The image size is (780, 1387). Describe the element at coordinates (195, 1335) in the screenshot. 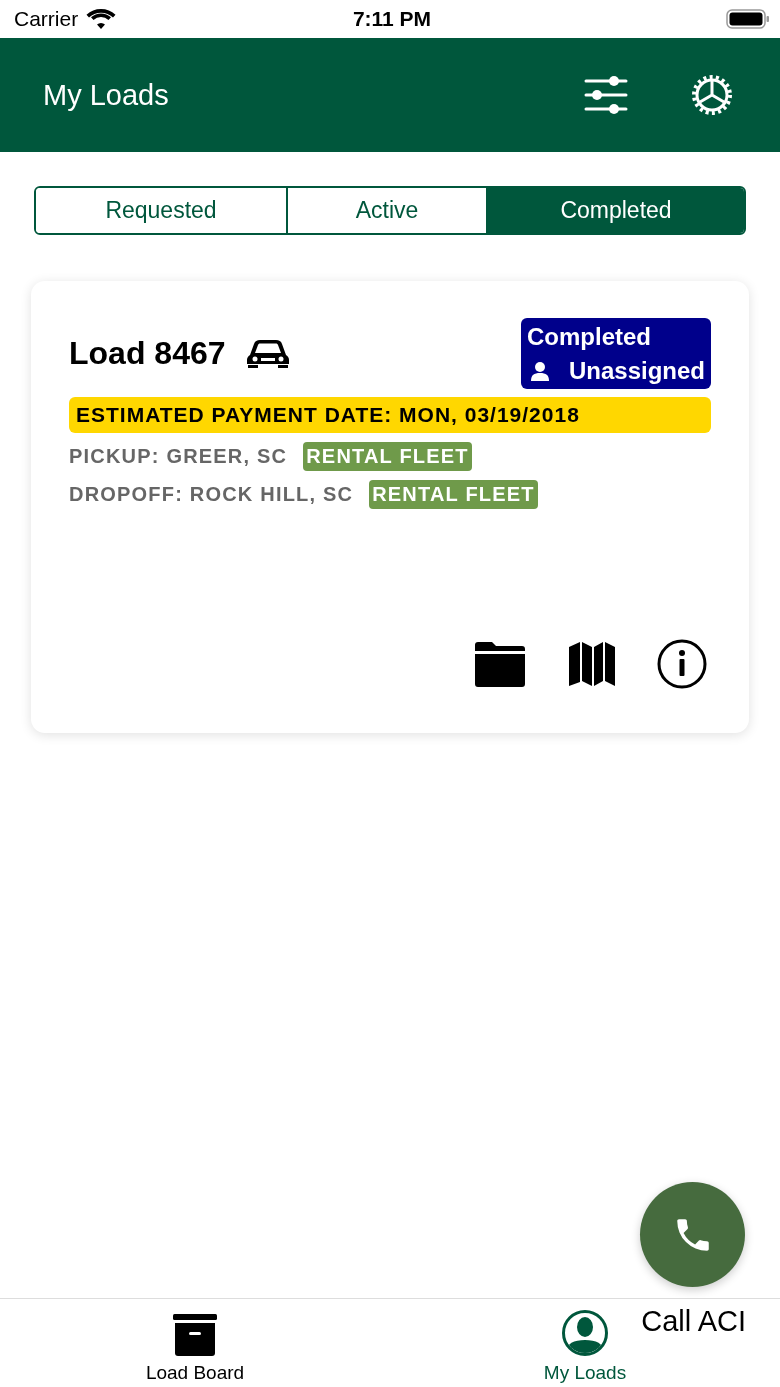

I see `archive-box-icon` at that location.